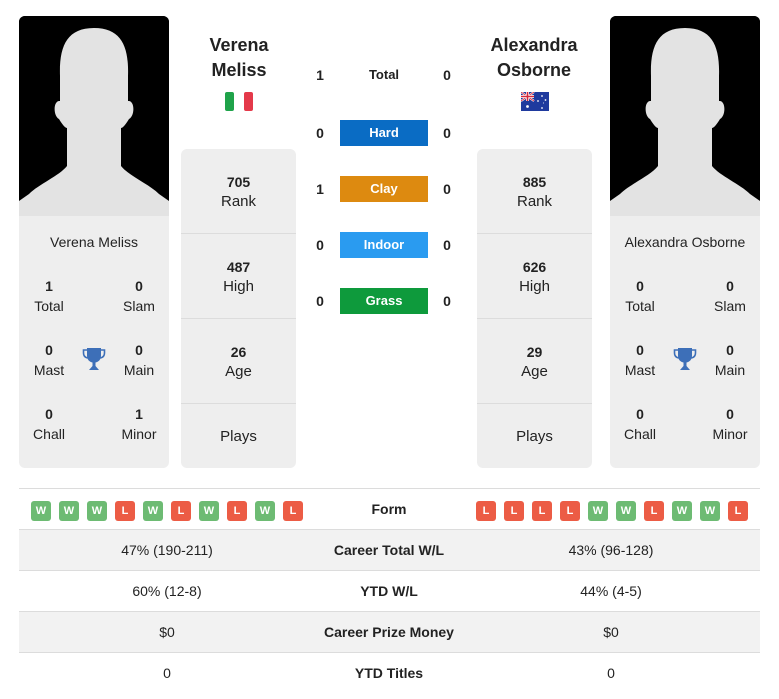 This screenshot has width=779, height=699. I want to click on player2-stats-column: 885 Rank 626 High 29 Age Plays, so click(534, 308).